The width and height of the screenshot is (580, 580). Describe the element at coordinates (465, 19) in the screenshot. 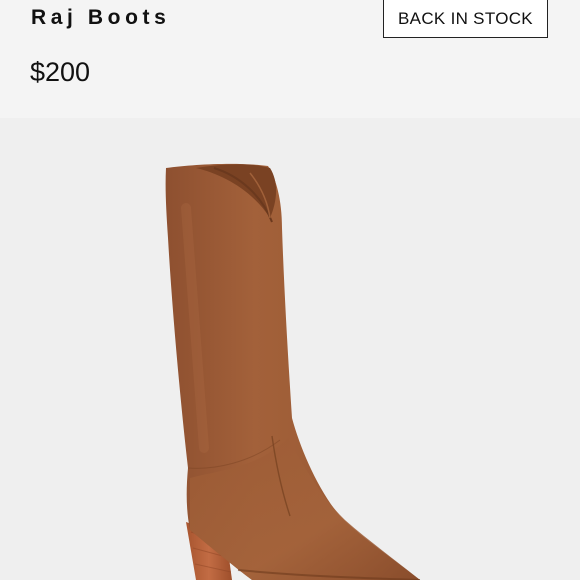

I see `stock-status-badge: BACK IN STOCK` at that location.